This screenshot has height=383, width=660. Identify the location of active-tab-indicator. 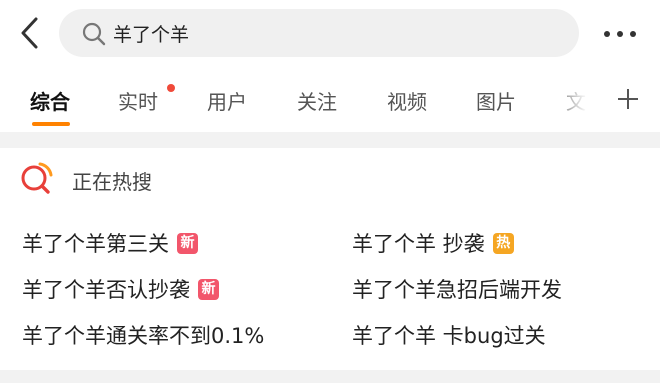
(51, 124).